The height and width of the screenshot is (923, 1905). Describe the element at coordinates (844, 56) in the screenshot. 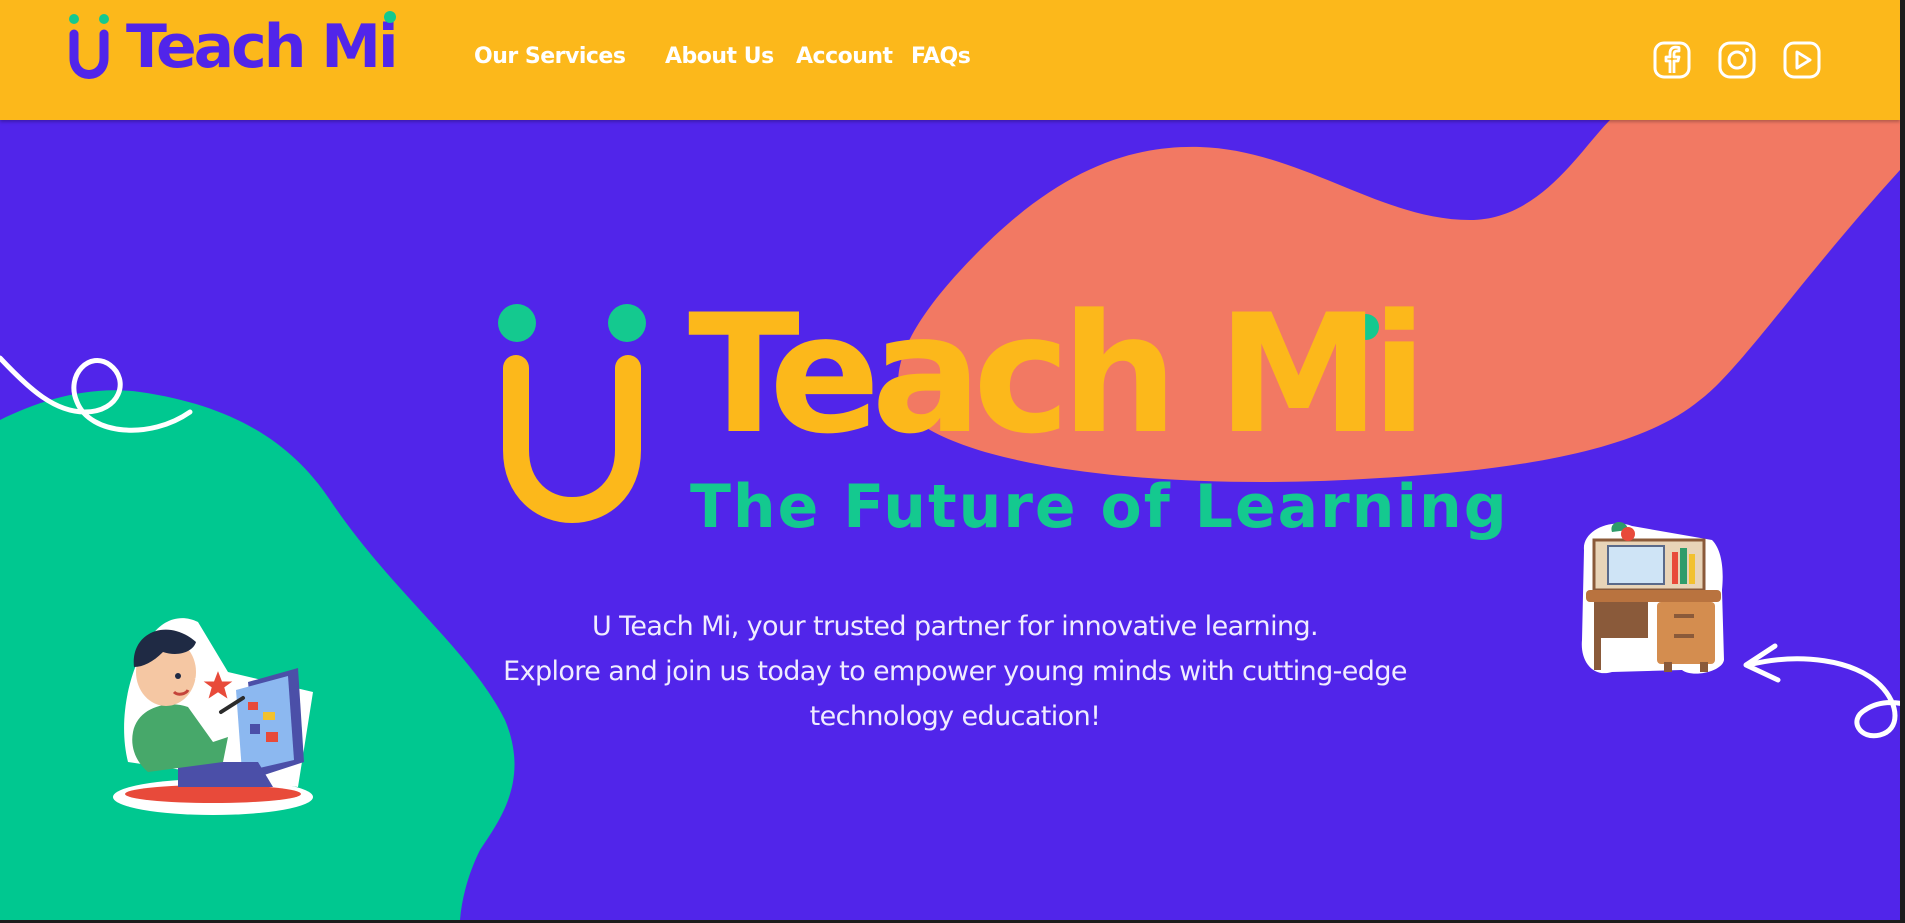

I see `nav-account: Account` at that location.